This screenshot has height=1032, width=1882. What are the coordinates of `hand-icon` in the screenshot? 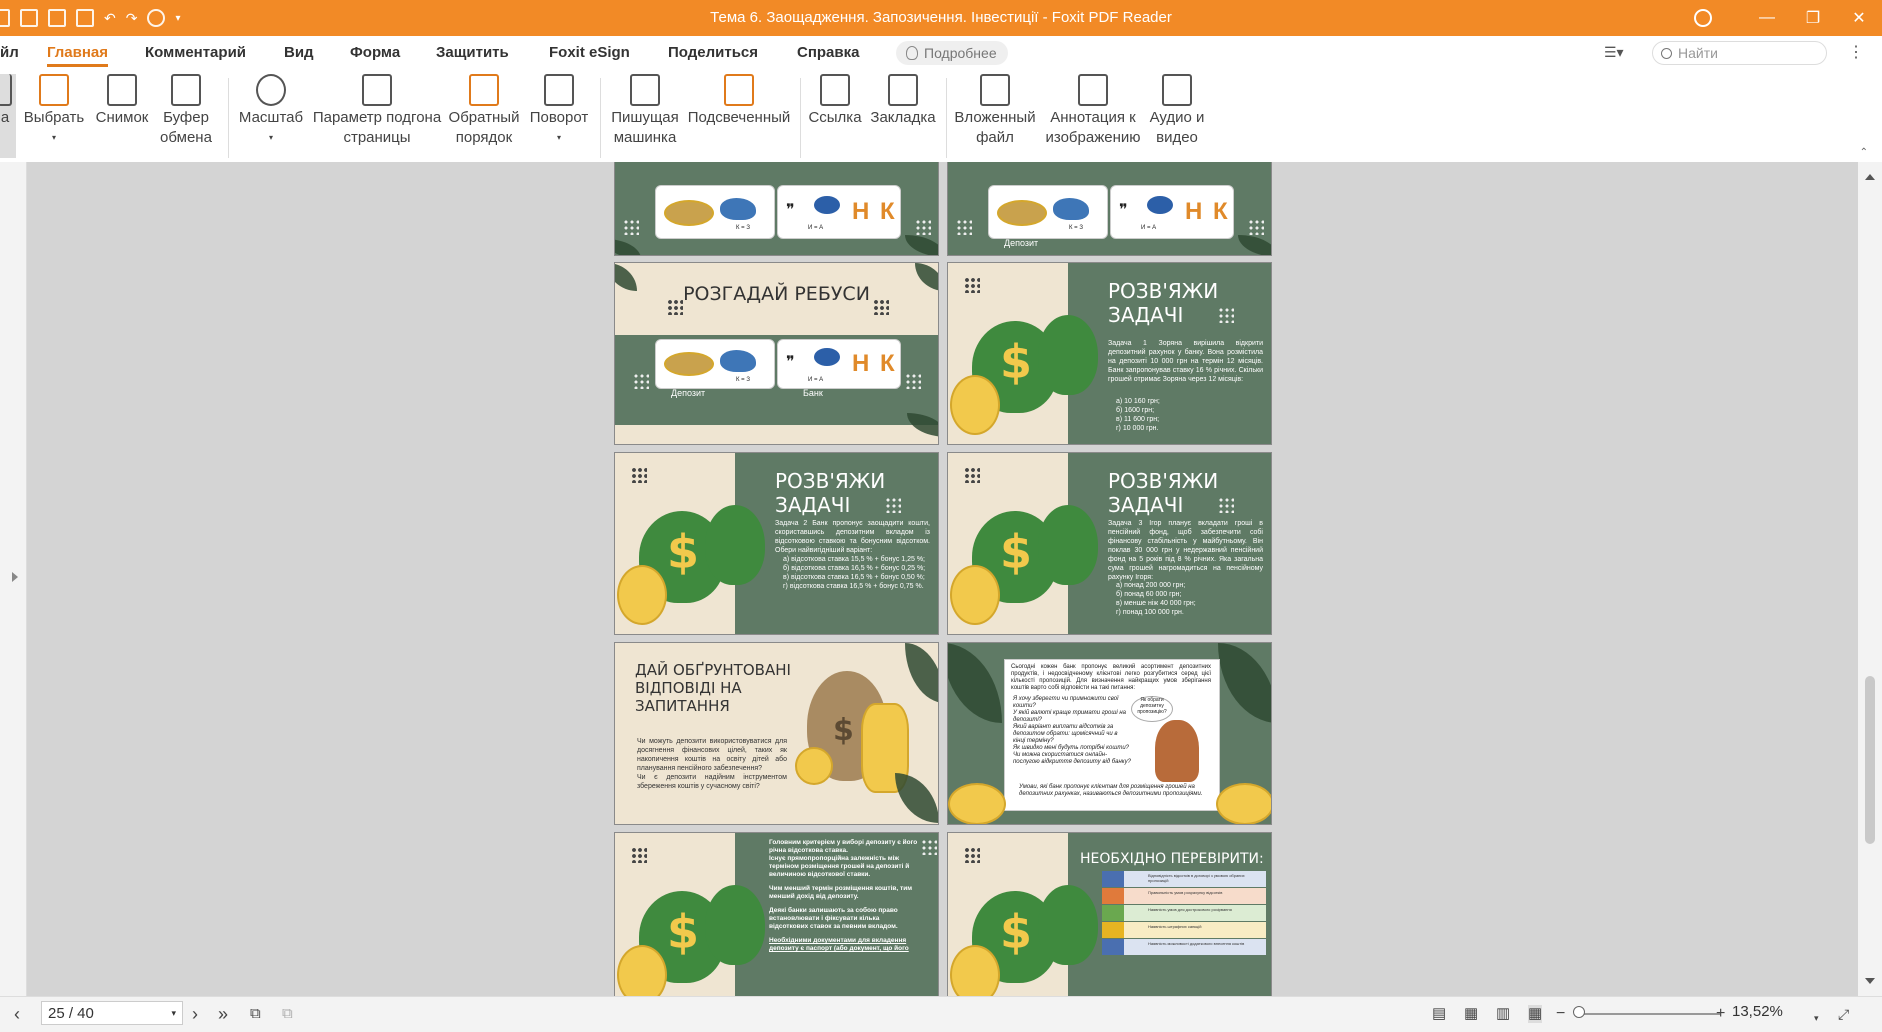 It's located at (6, 90).